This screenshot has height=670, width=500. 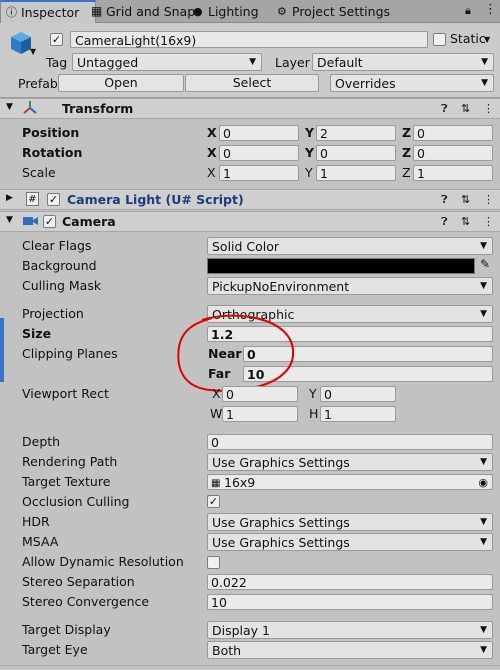 I want to click on rendering-path-value: Use Graphics Settings, so click(x=281, y=462).